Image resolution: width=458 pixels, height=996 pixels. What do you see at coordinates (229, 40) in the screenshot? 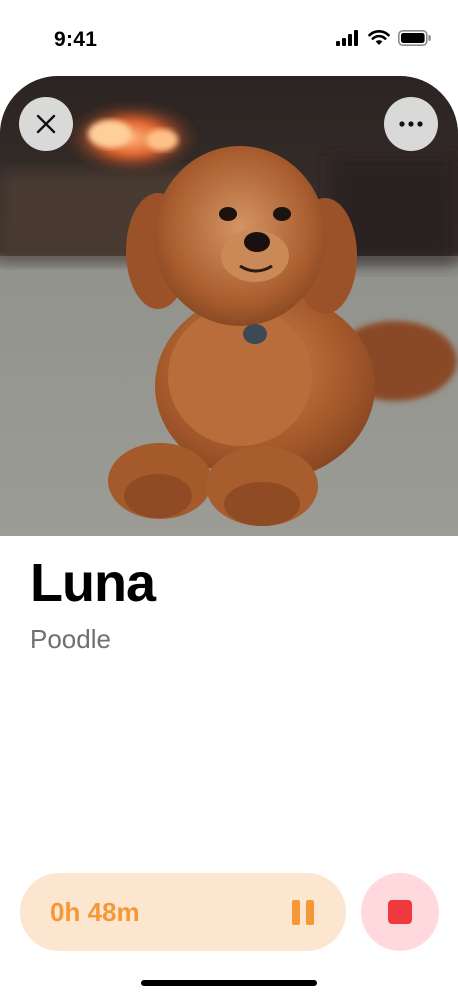
I see `status-bar: 9:41` at bounding box center [229, 40].